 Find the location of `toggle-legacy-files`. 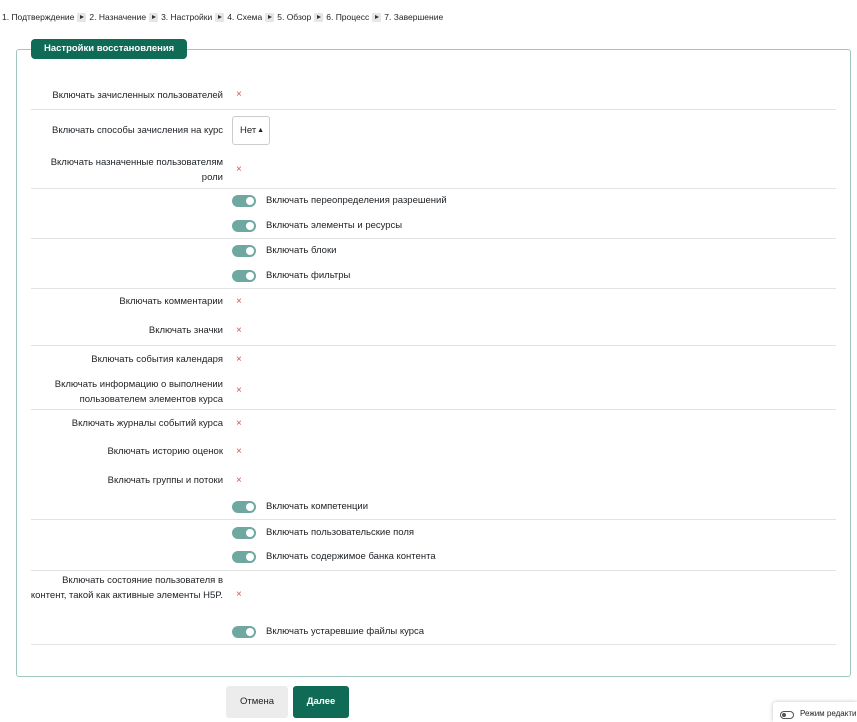

toggle-legacy-files is located at coordinates (244, 632).